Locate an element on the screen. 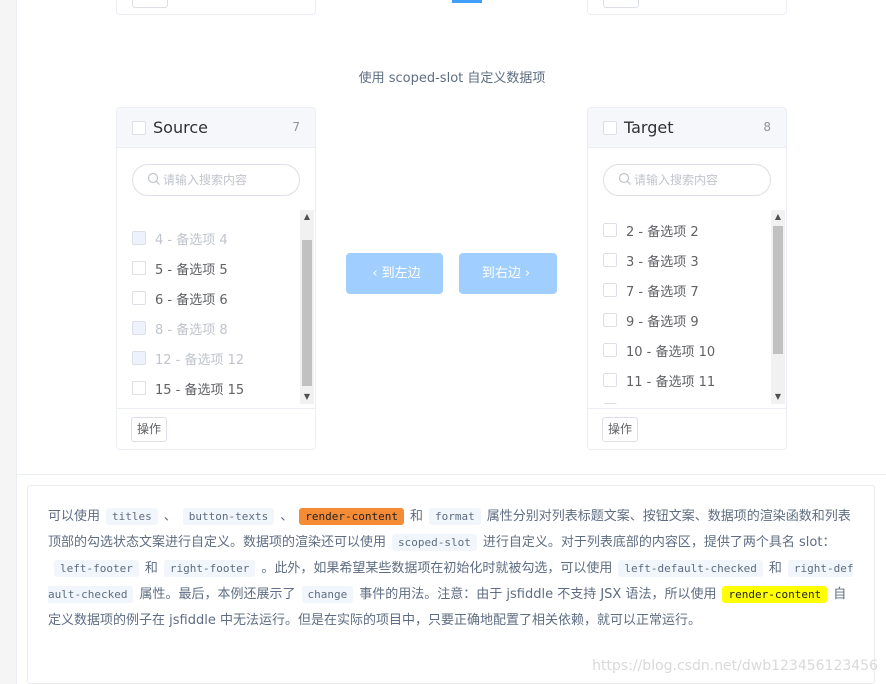 The width and height of the screenshot is (886, 684). list-item: 10 - 备选项 10 is located at coordinates (688, 350).